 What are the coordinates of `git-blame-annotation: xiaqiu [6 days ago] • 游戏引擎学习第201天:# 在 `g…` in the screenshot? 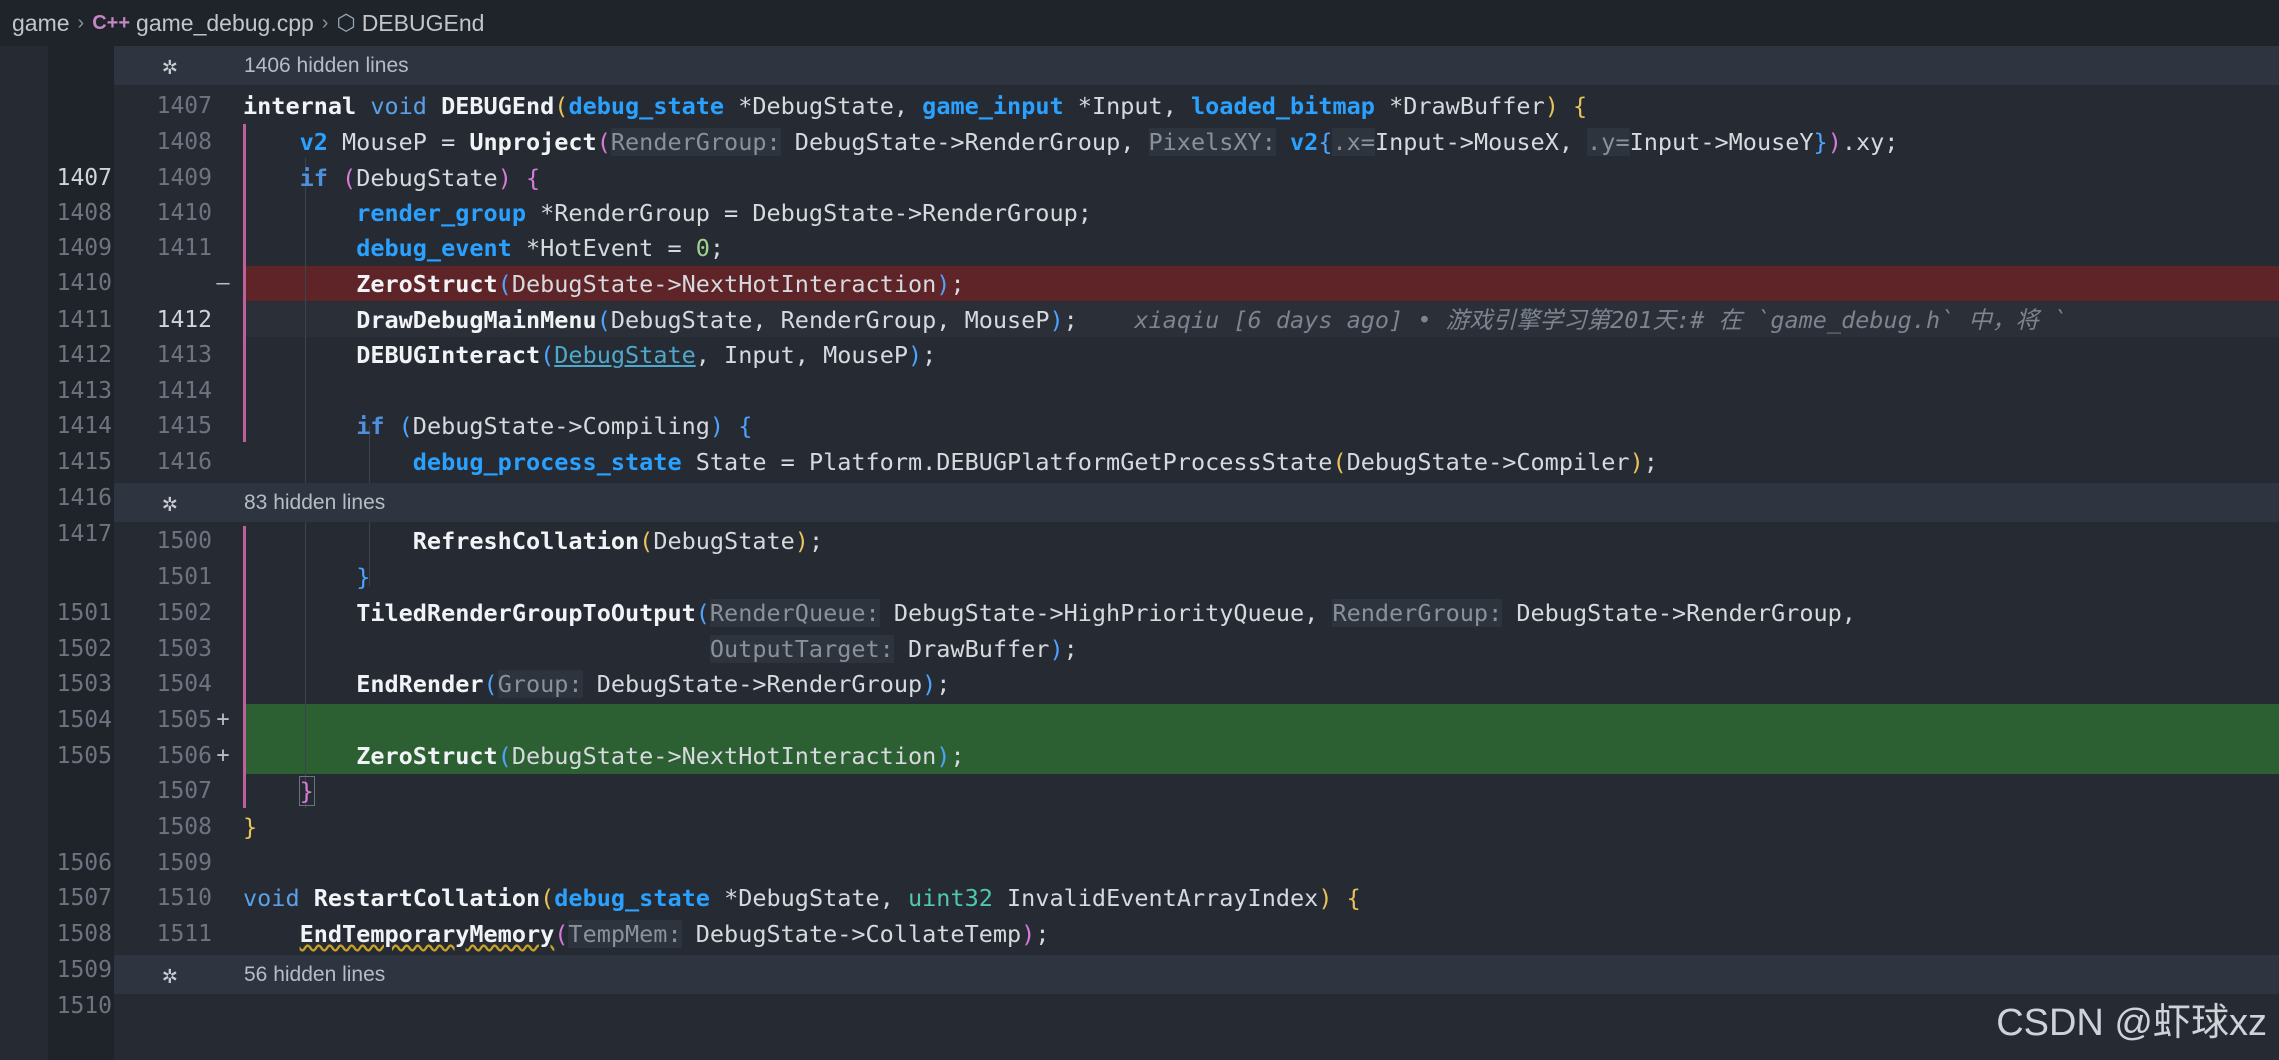 It's located at (1601, 320).